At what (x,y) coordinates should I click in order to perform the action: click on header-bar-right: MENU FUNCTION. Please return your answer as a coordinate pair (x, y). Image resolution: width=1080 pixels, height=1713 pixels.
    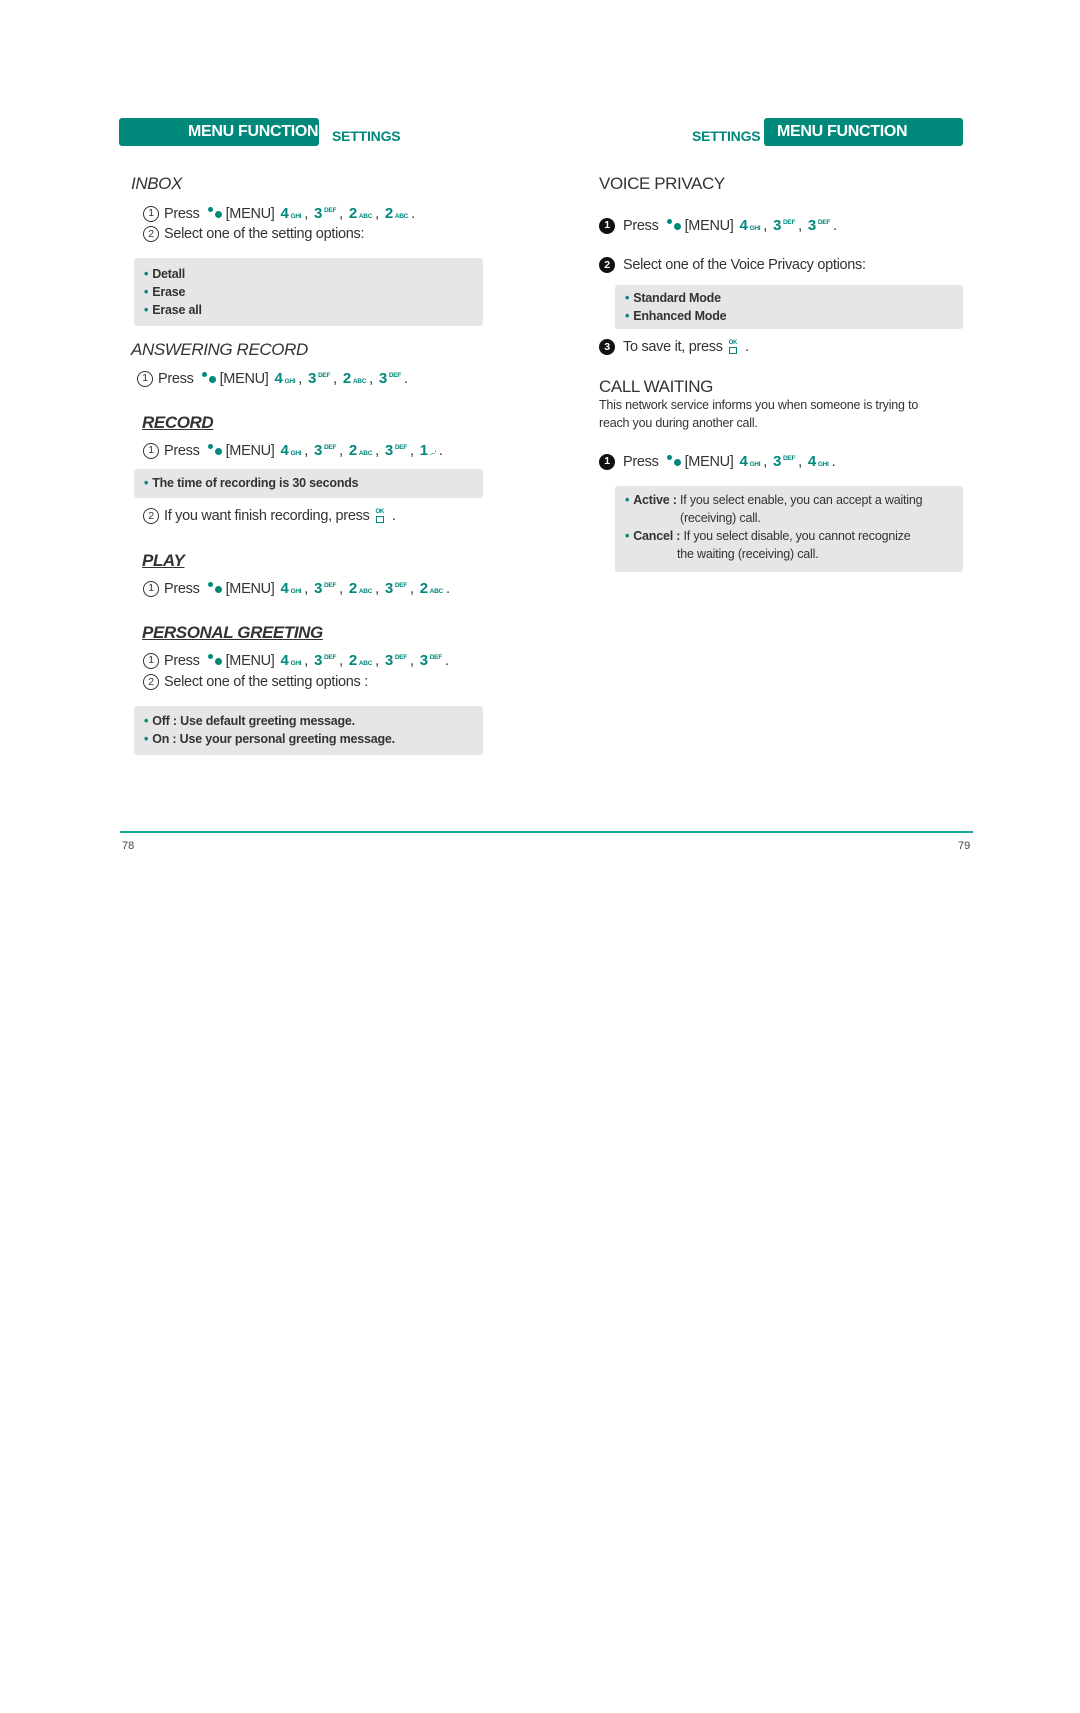
    Looking at the image, I should click on (863, 132).